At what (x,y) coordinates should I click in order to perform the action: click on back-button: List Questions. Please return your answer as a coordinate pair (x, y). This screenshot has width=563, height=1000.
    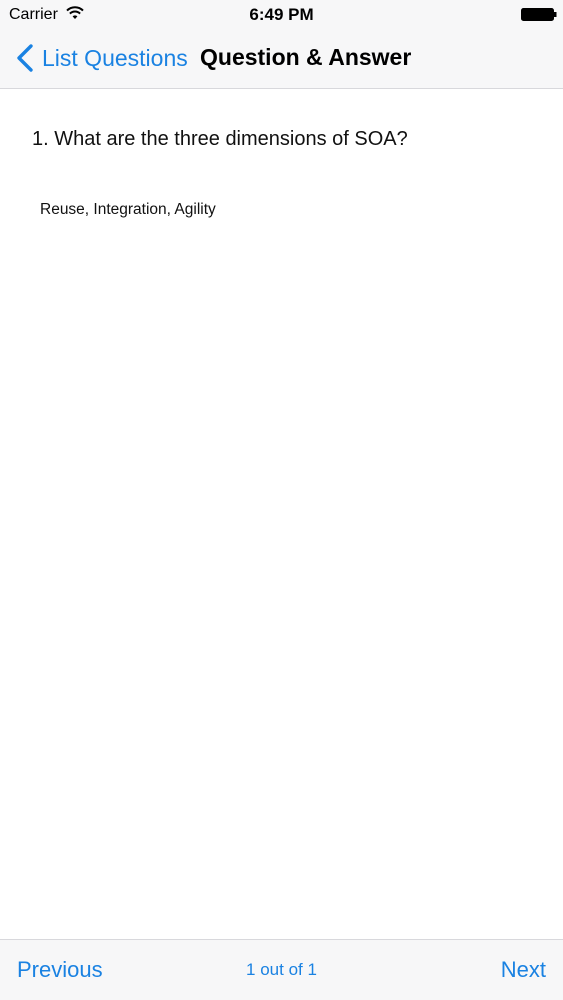
    Looking at the image, I should click on (101, 58).